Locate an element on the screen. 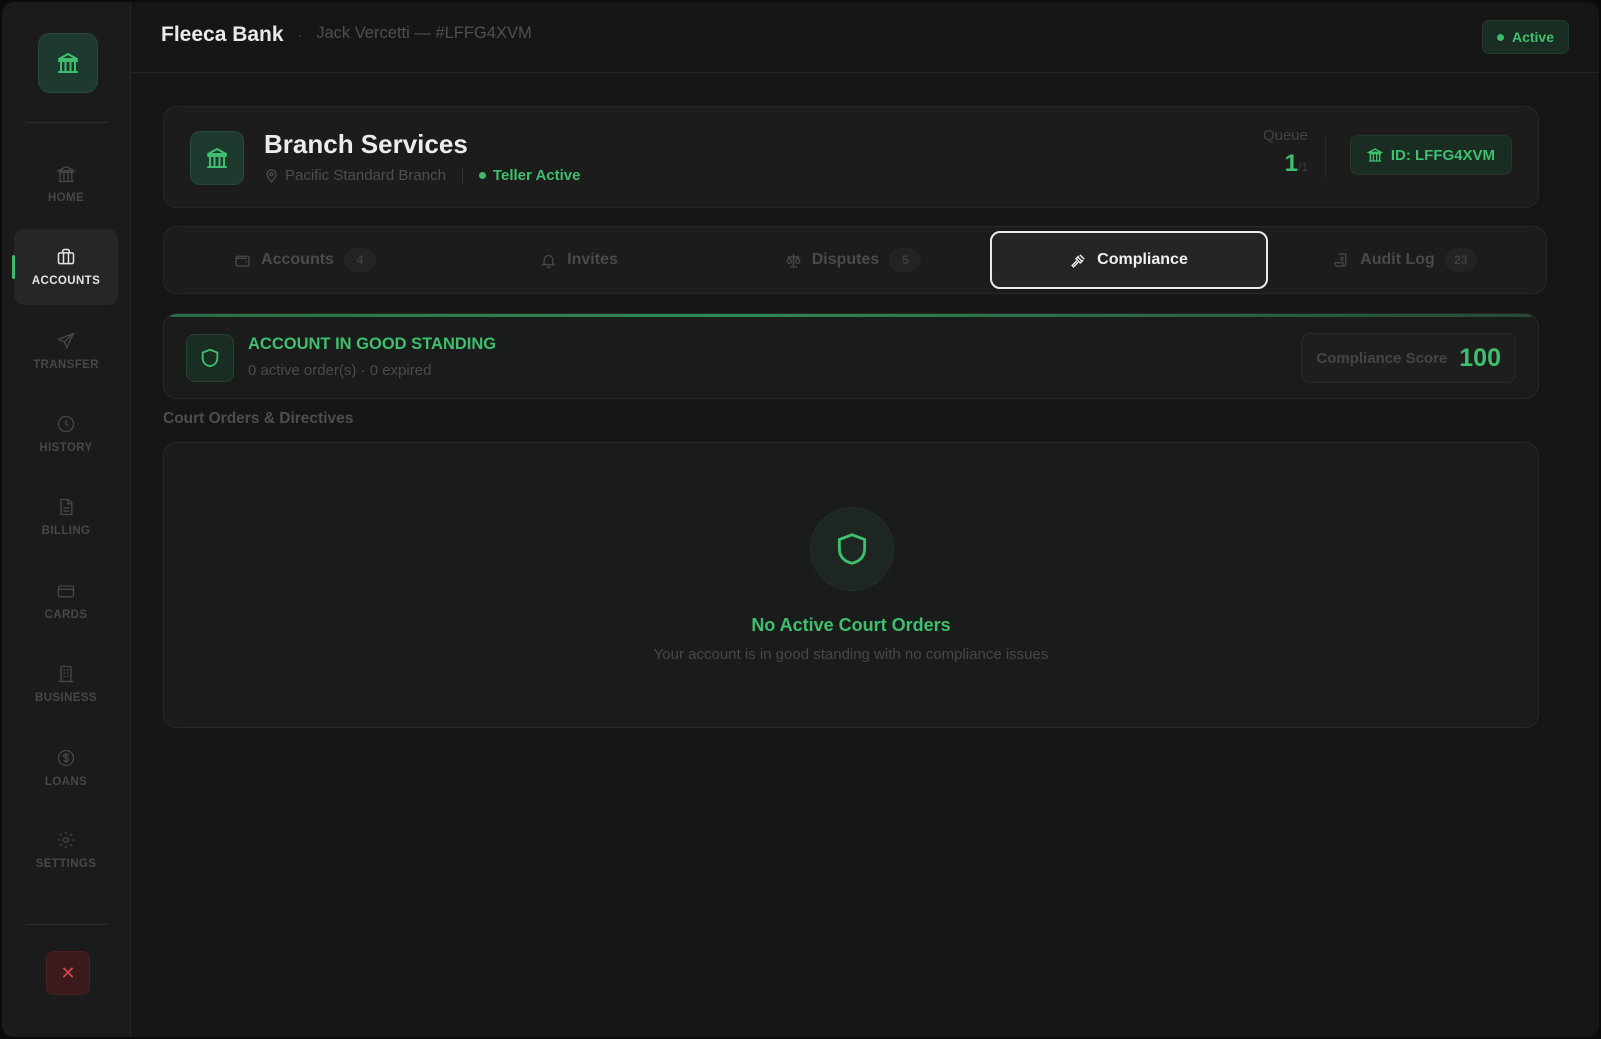  wallet-icon is located at coordinates (242, 261).